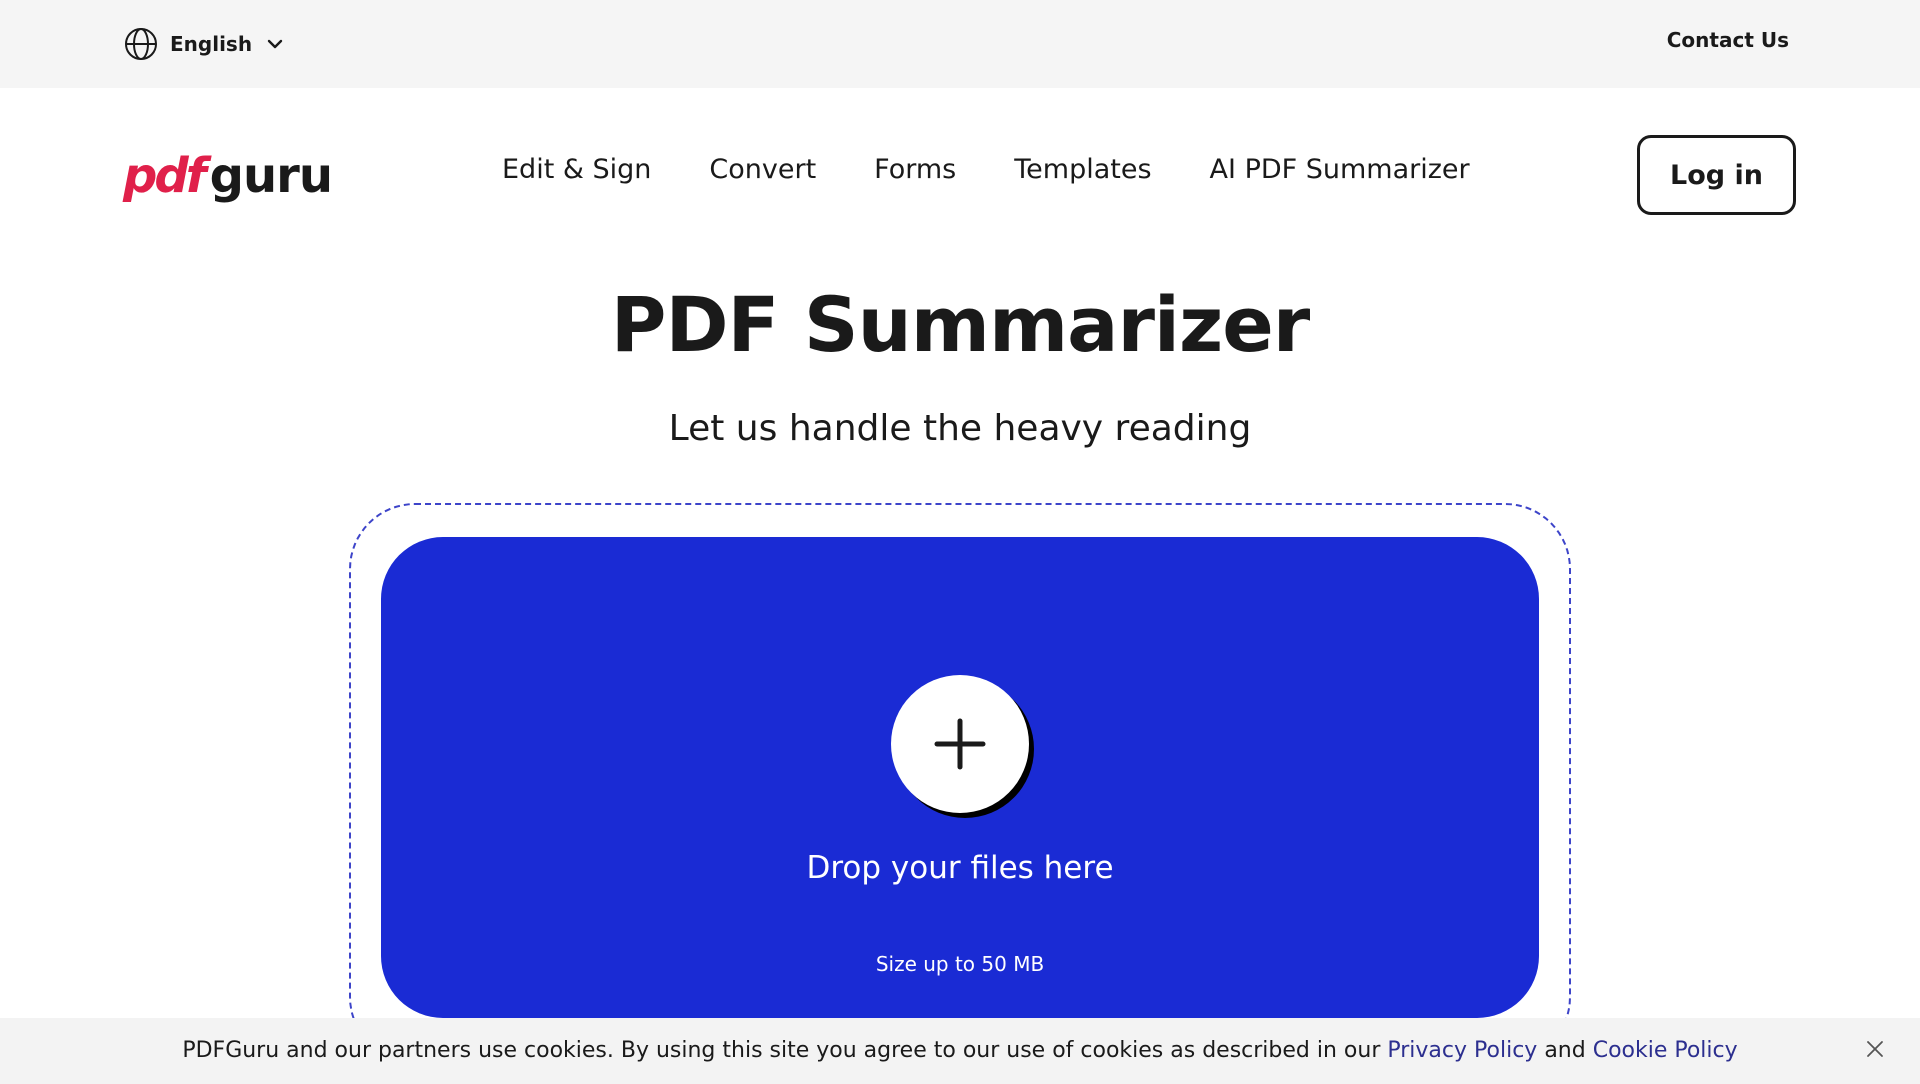 This screenshot has width=1920, height=1084. I want to click on cookie-and: and, so click(1565, 1050).